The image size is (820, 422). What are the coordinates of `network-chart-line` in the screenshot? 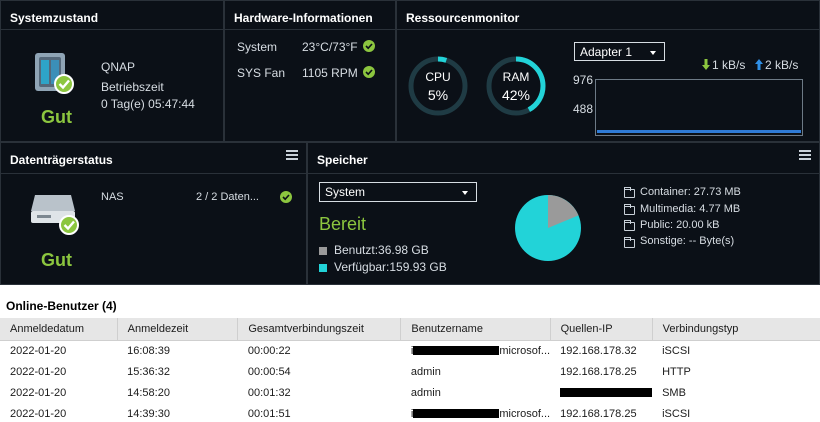 It's located at (699, 131).